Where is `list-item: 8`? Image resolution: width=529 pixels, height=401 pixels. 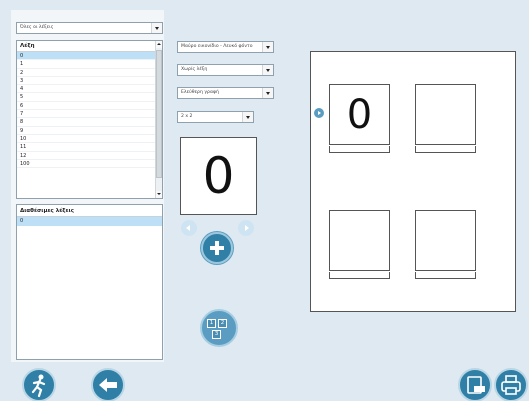 list-item: 8 is located at coordinates (86, 122).